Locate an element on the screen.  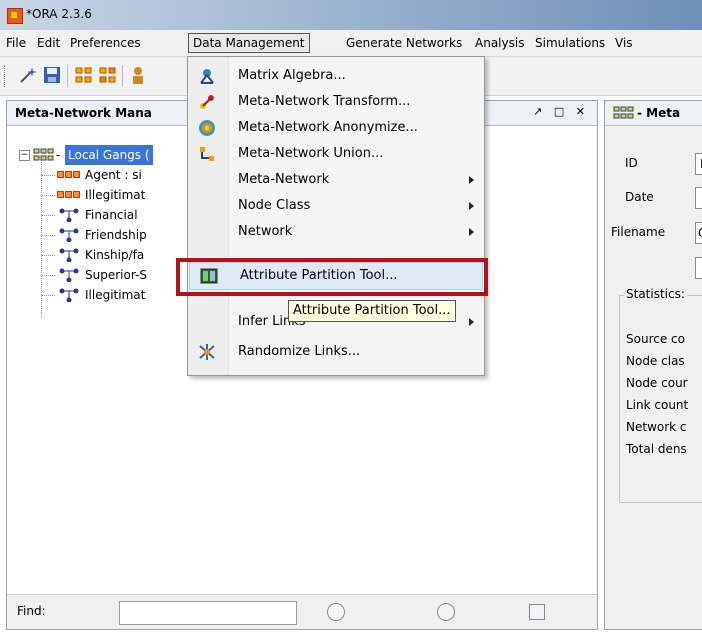
tree-node-label: Friendship is located at coordinates (116, 235).